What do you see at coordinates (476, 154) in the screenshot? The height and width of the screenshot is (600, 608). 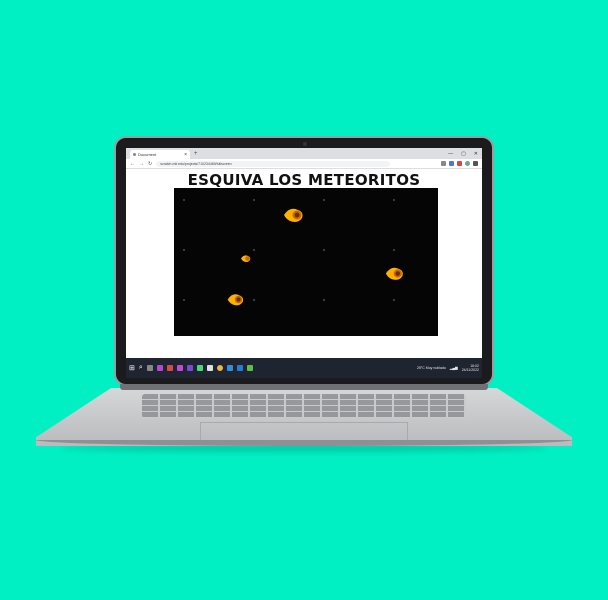 I see `close-button: ✕` at bounding box center [476, 154].